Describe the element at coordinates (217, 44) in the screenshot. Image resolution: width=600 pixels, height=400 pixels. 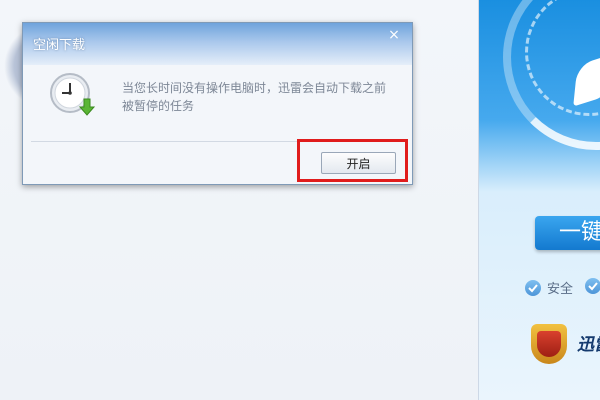
I see `dialog-titlebar: 空闲下载 ×` at that location.